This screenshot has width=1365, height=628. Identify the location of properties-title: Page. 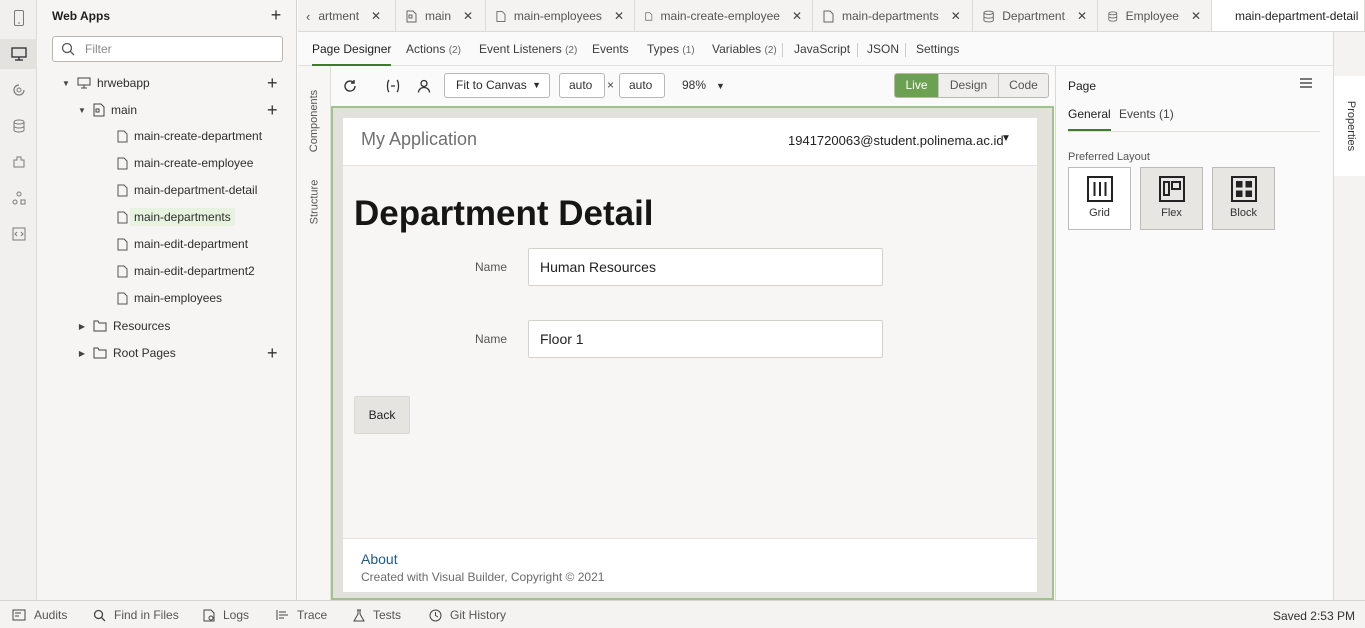
(1082, 86).